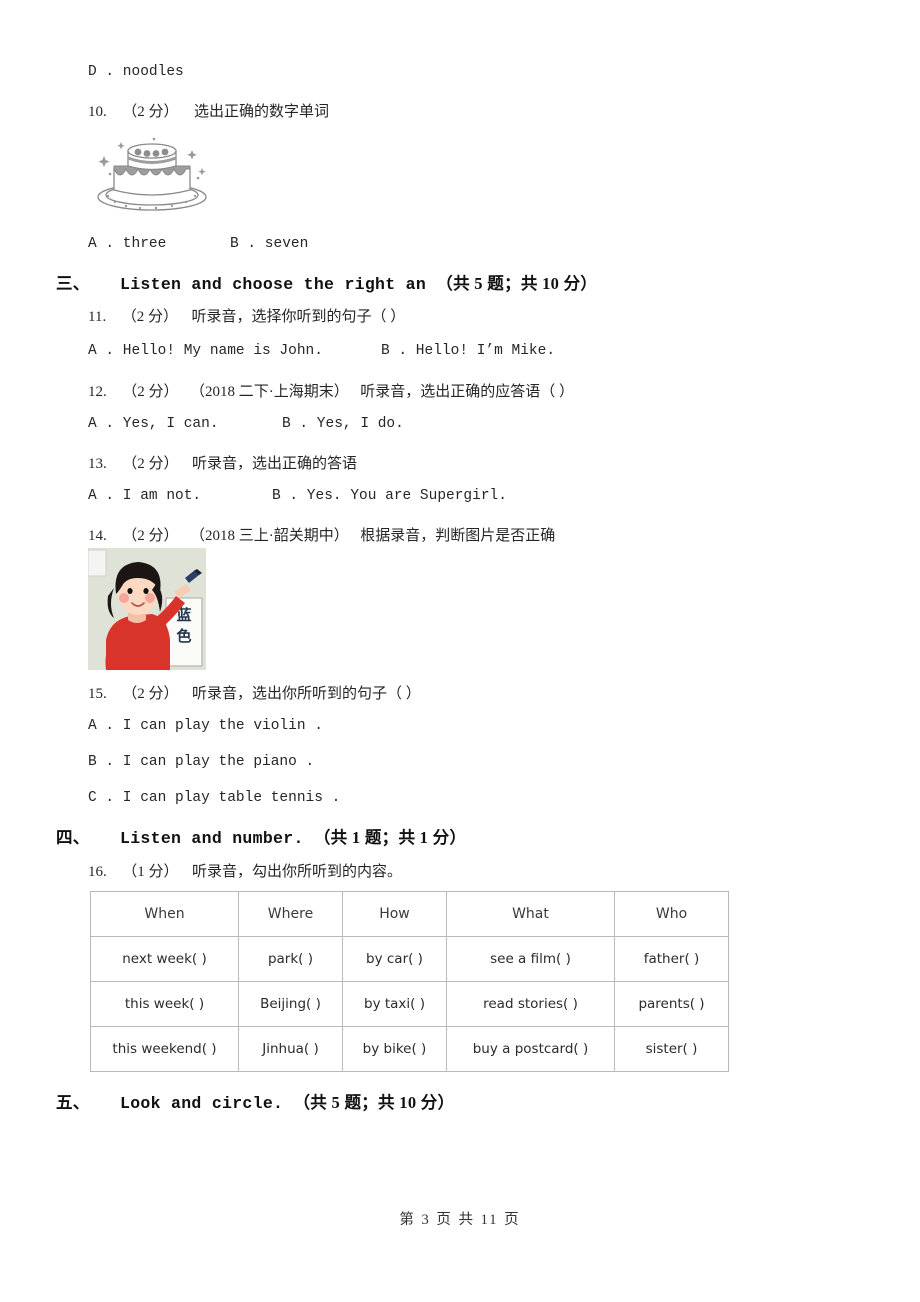  What do you see at coordinates (297, 872) in the screenshot?
I see `question-16-prompt: 听录音，勾出你所听到的内容。` at bounding box center [297, 872].